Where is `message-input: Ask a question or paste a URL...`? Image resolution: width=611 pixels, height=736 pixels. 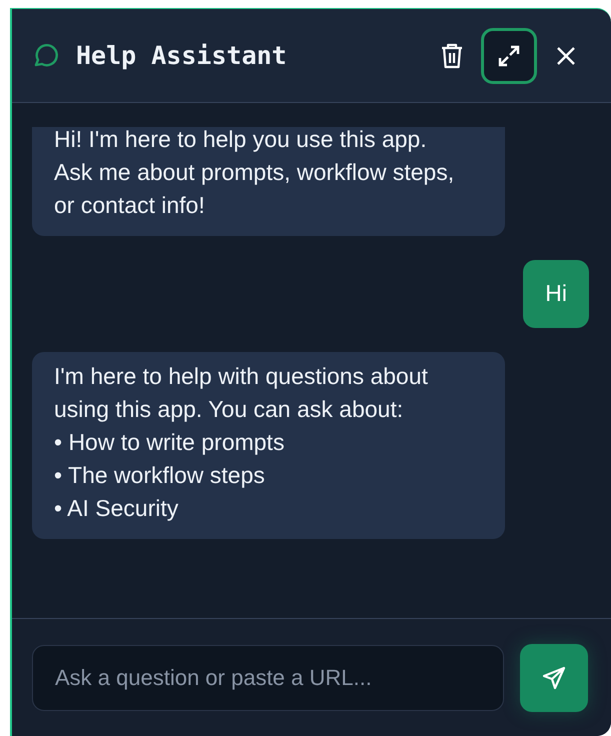 message-input: Ask a question or paste a URL... is located at coordinates (268, 677).